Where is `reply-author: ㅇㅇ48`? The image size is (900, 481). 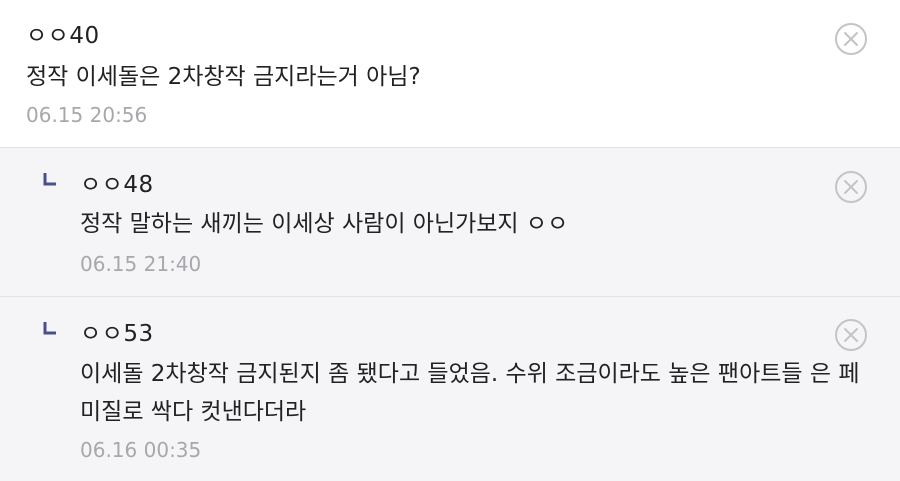 reply-author: ㅇㅇ48 is located at coordinates (117, 185).